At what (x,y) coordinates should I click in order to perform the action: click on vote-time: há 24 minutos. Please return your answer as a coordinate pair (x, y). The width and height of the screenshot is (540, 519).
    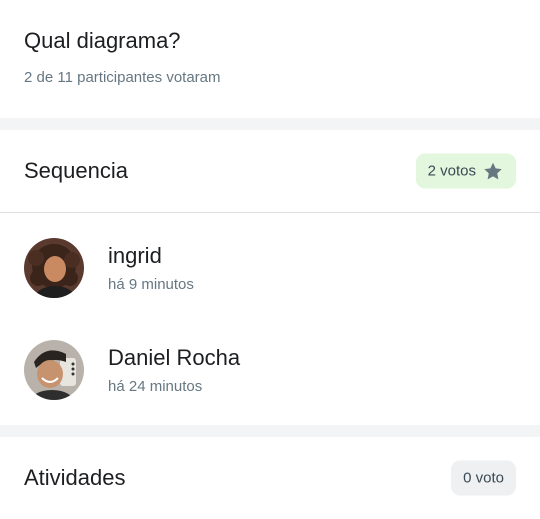
    Looking at the image, I should click on (155, 386).